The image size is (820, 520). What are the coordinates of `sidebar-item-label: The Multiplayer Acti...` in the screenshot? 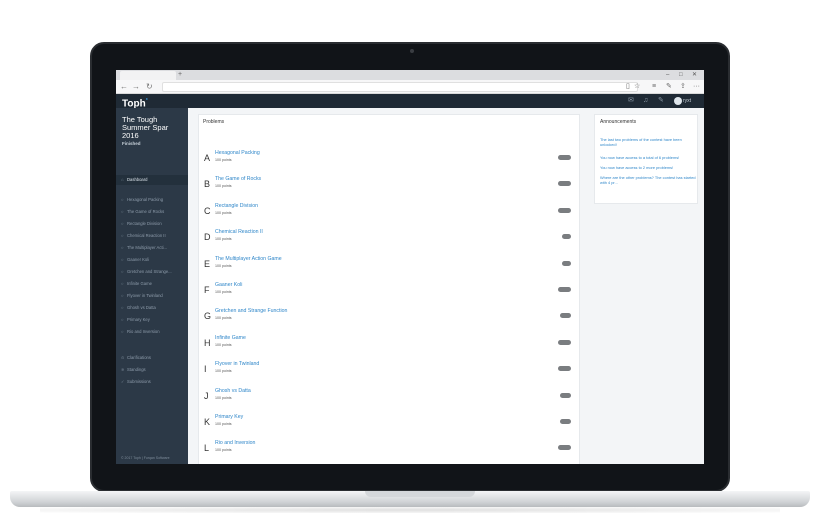 It's located at (147, 247).